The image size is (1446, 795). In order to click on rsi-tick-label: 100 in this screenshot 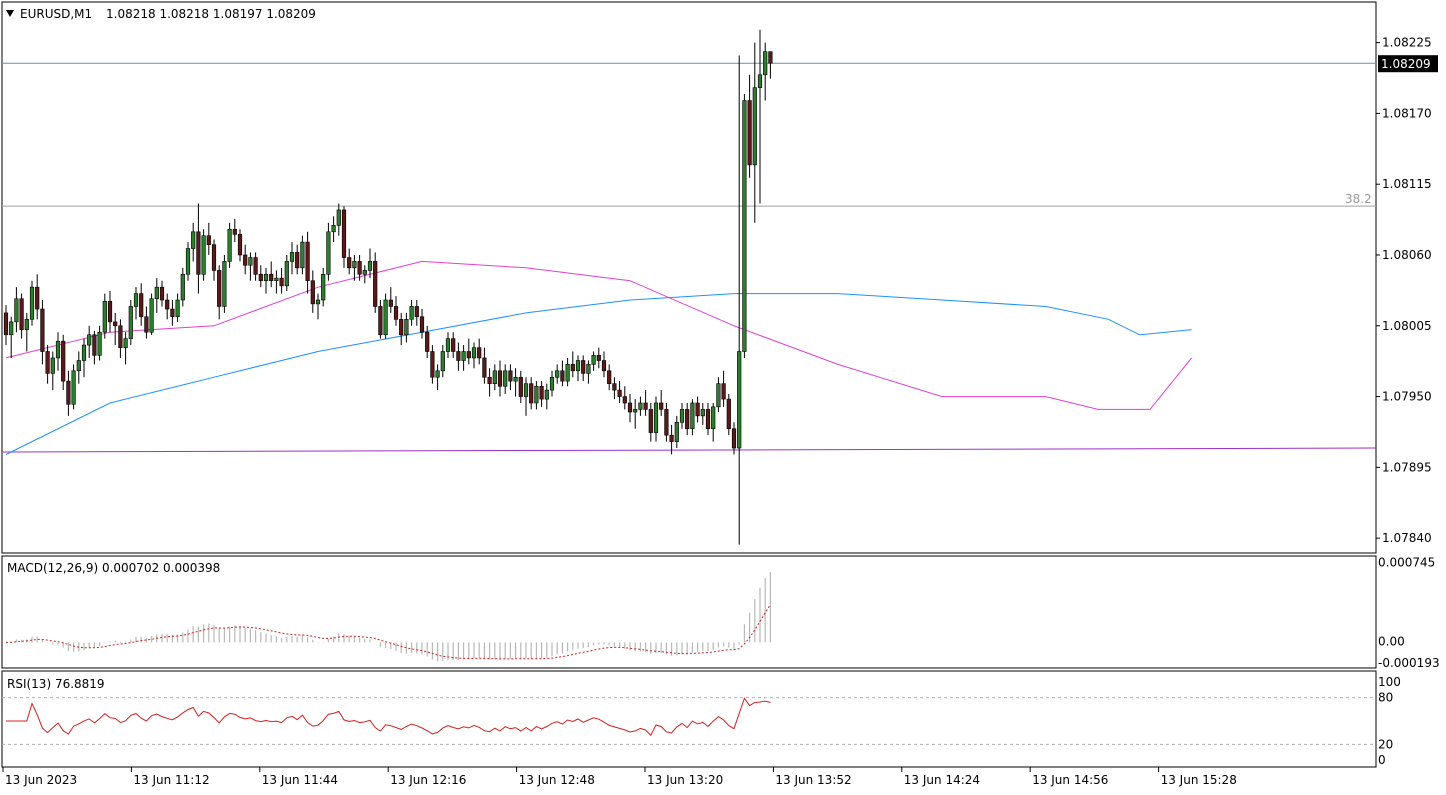, I will do `click(1389, 682)`.